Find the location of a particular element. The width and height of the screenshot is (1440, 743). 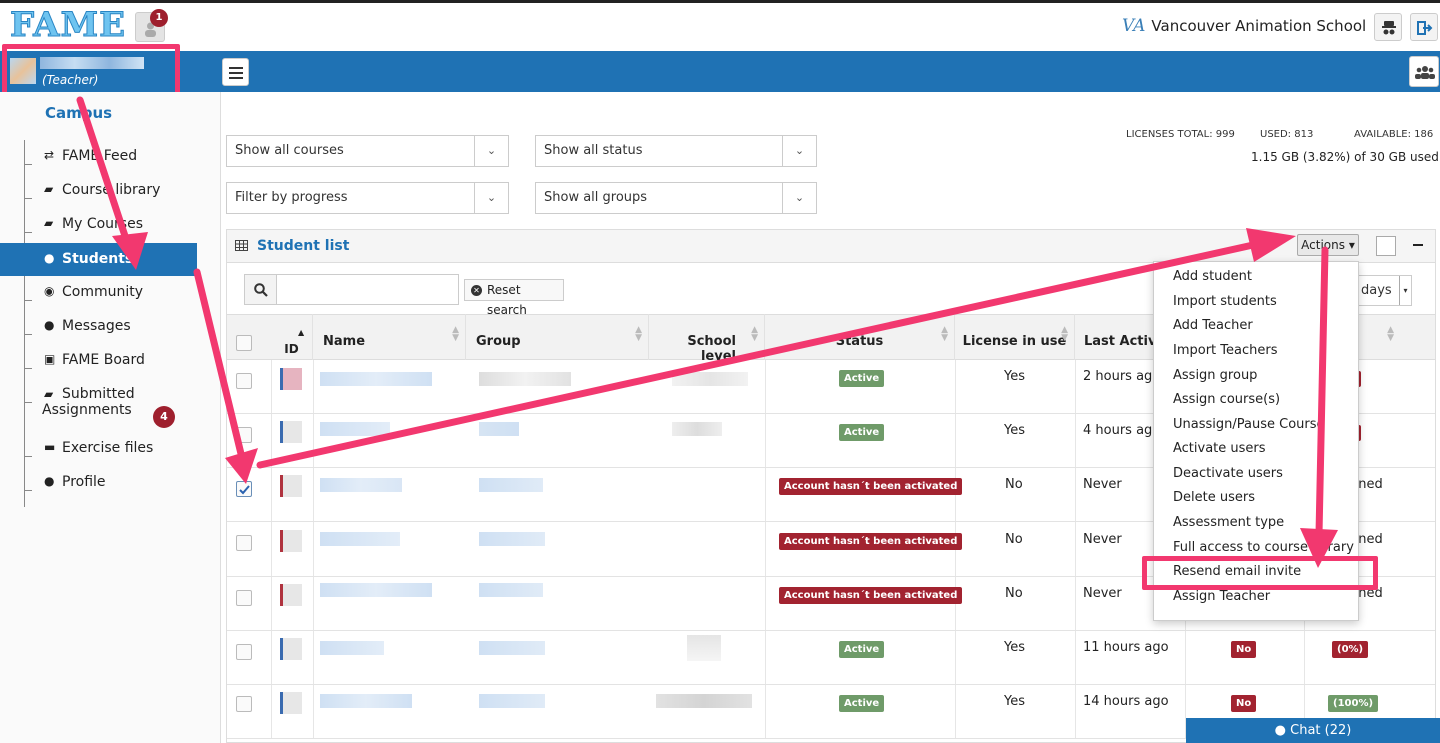

top-border is located at coordinates (720, 1).